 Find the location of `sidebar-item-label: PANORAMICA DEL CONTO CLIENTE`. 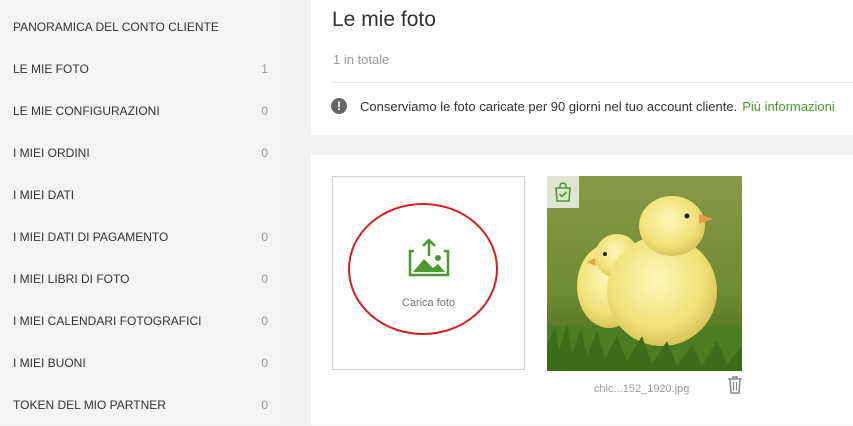

sidebar-item-label: PANORAMICA DEL CONTO CLIENTE is located at coordinates (116, 27).